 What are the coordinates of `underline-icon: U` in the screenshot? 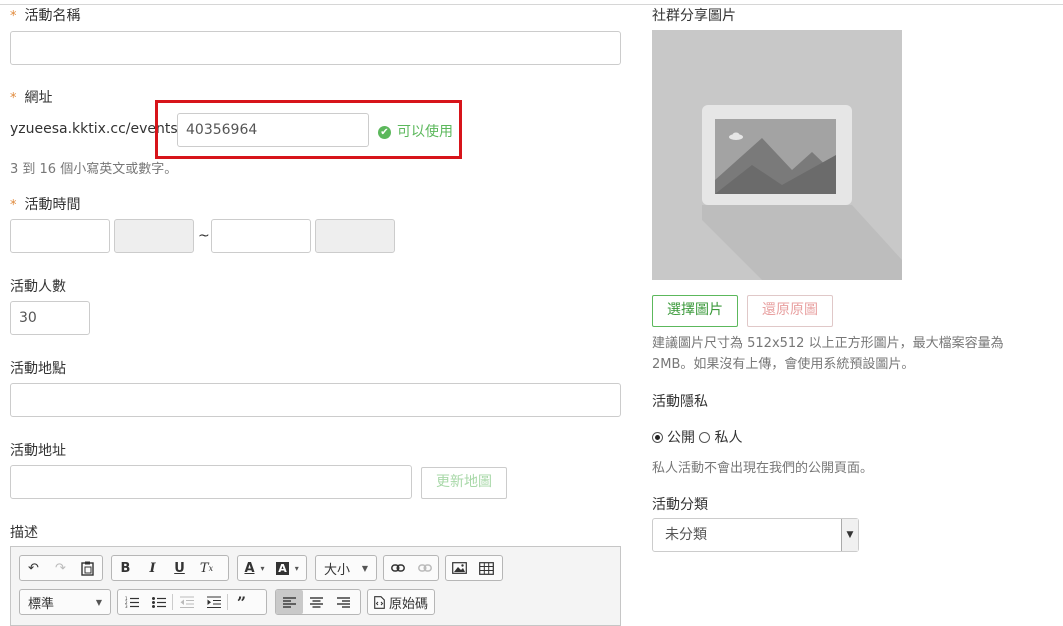 It's located at (179, 568).